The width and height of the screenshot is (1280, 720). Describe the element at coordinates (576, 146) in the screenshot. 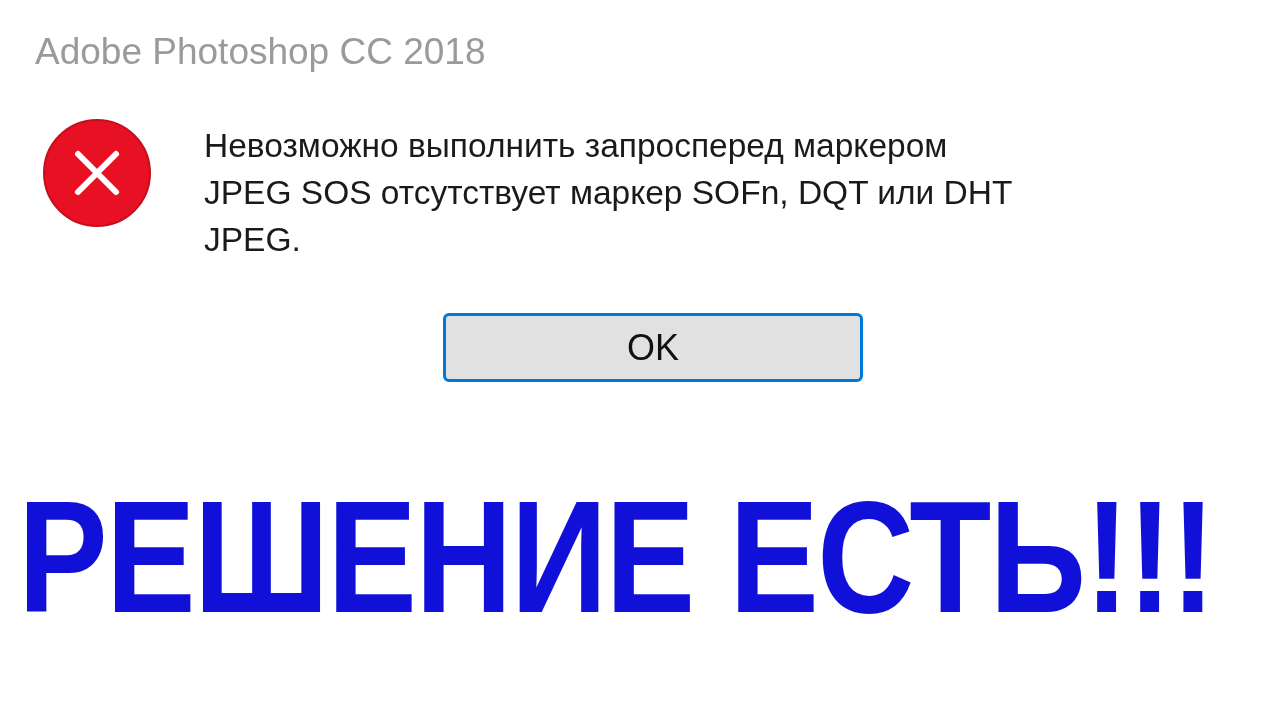

I see `message-text: Невозможно выполнить запросперед маркером` at that location.